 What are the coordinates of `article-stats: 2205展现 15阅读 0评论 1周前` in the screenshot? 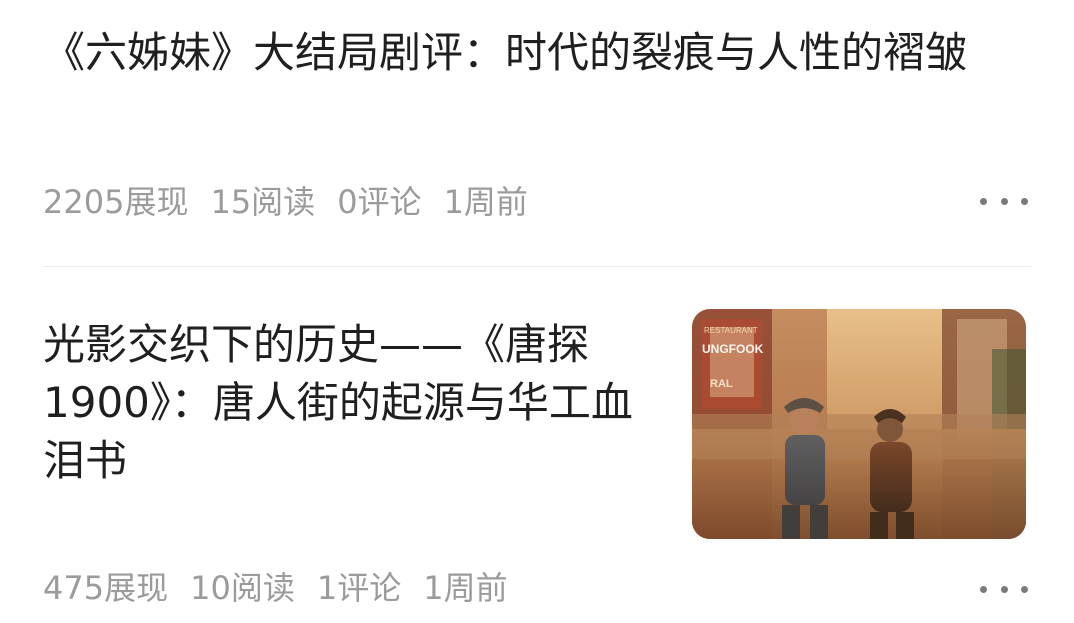 It's located at (285, 200).